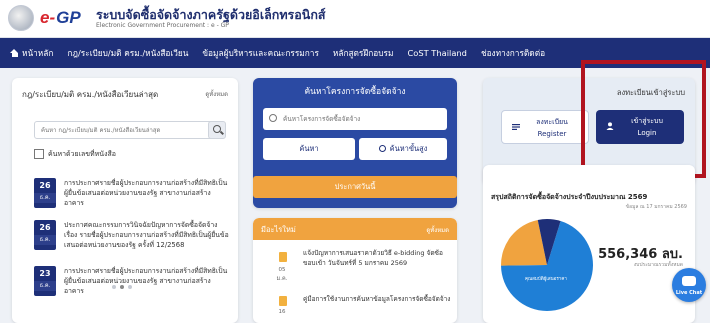 The image size is (710, 323). Describe the element at coordinates (216, 94) in the screenshot. I see `rules-see-all-link: ดูทั้งหมด` at that location.